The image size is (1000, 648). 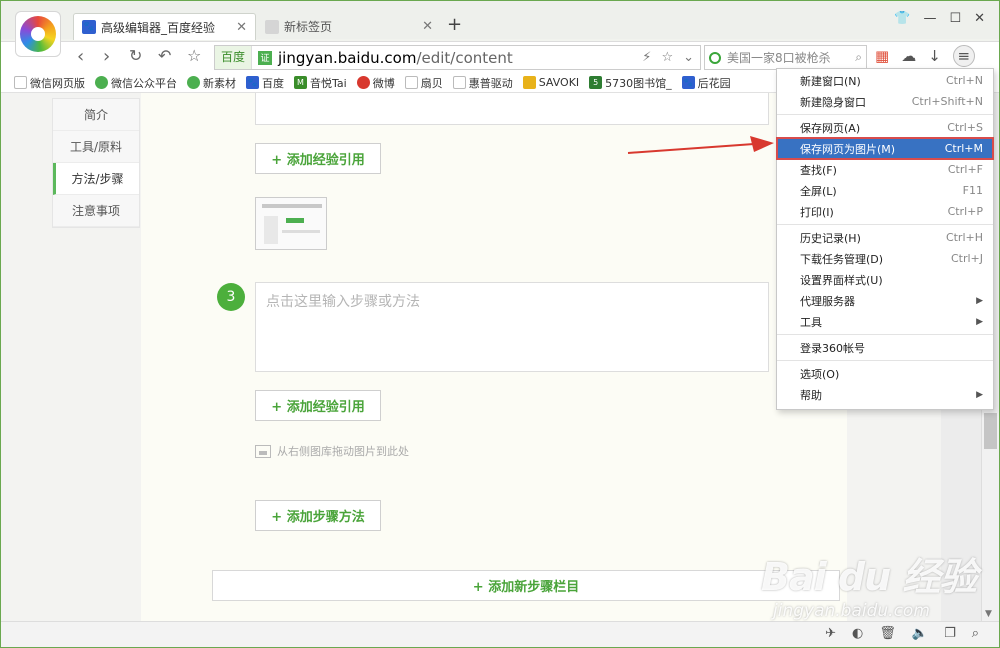 What do you see at coordinates (328, 83) in the screenshot?
I see `bookmark-label: 音悦Tai` at bounding box center [328, 83].